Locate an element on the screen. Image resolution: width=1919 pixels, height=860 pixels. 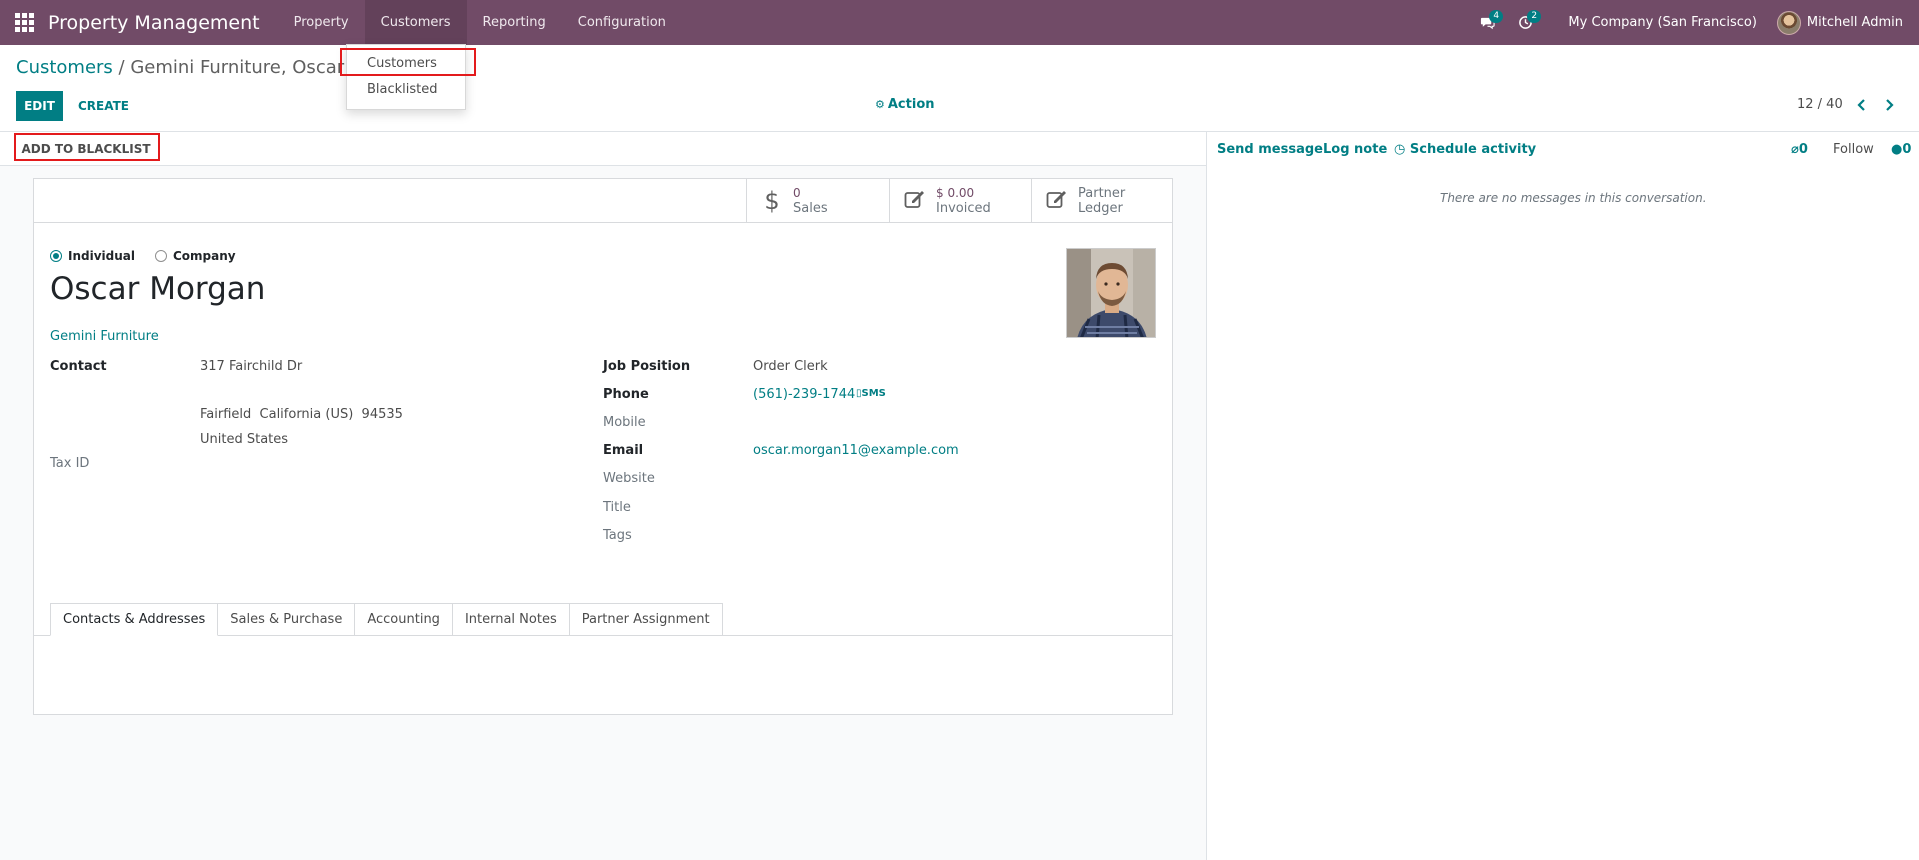
edit-button: EDIT is located at coordinates (39, 106).